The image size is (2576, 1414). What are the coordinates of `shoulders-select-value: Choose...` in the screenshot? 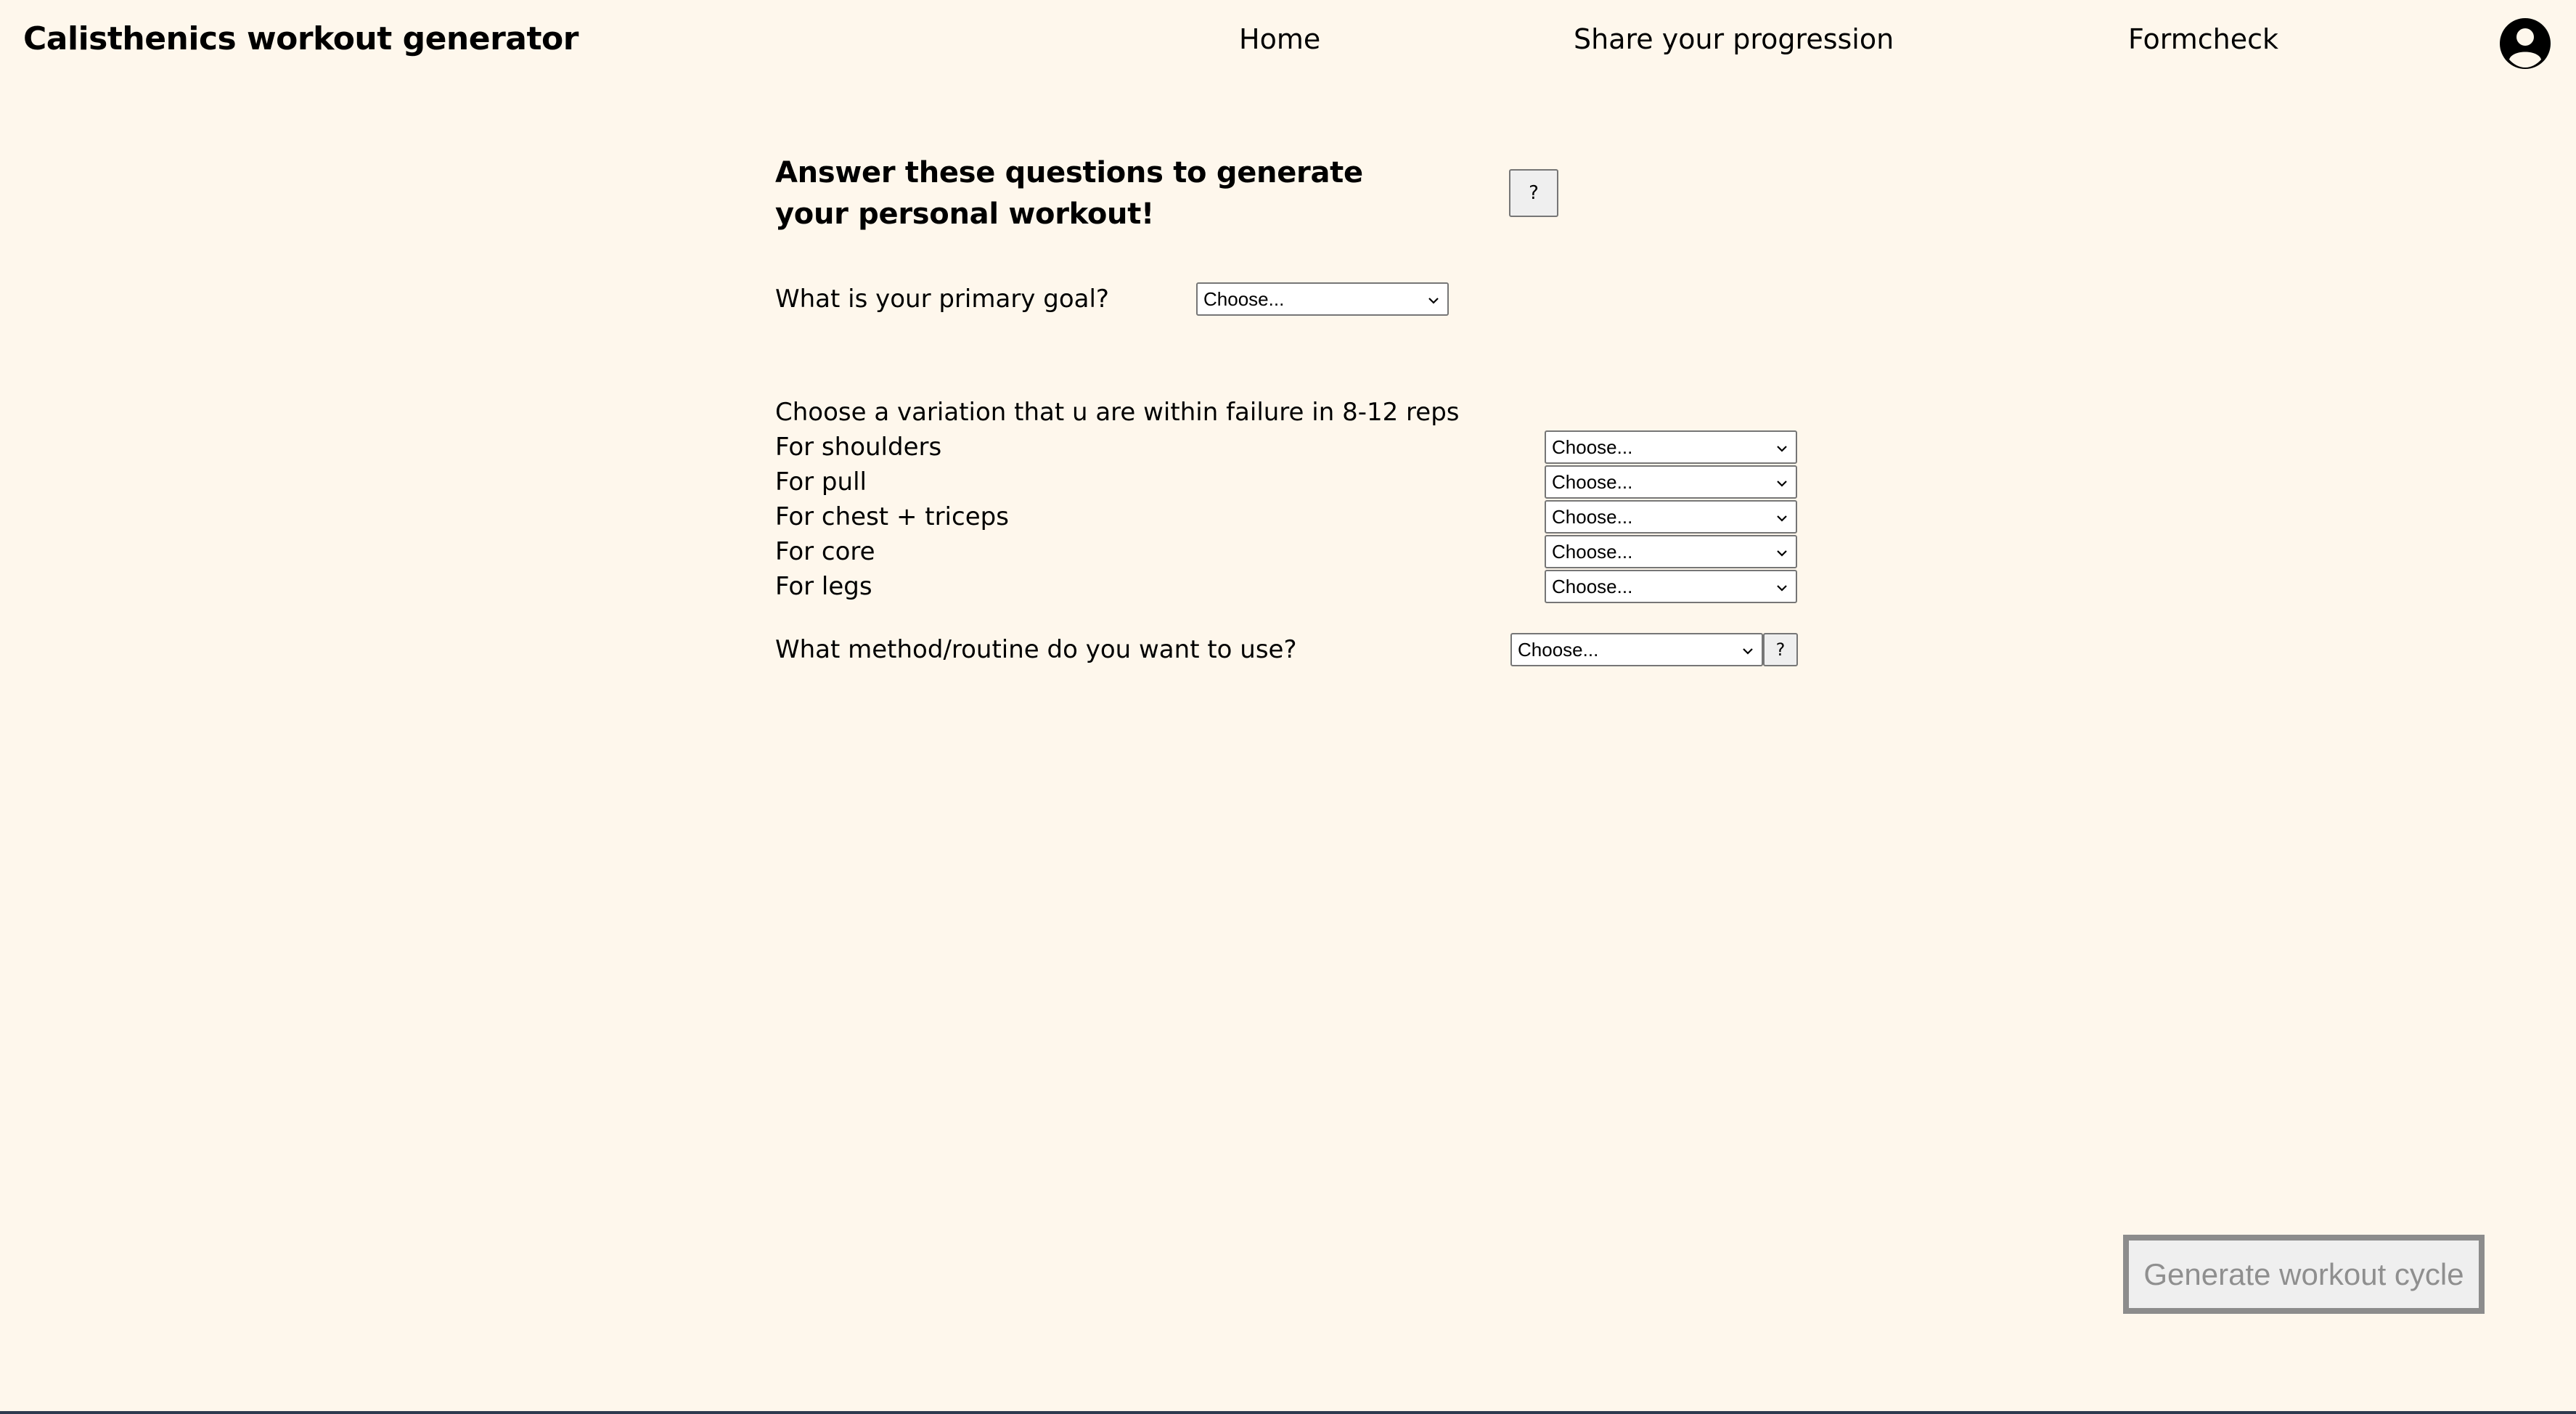 It's located at (1593, 447).